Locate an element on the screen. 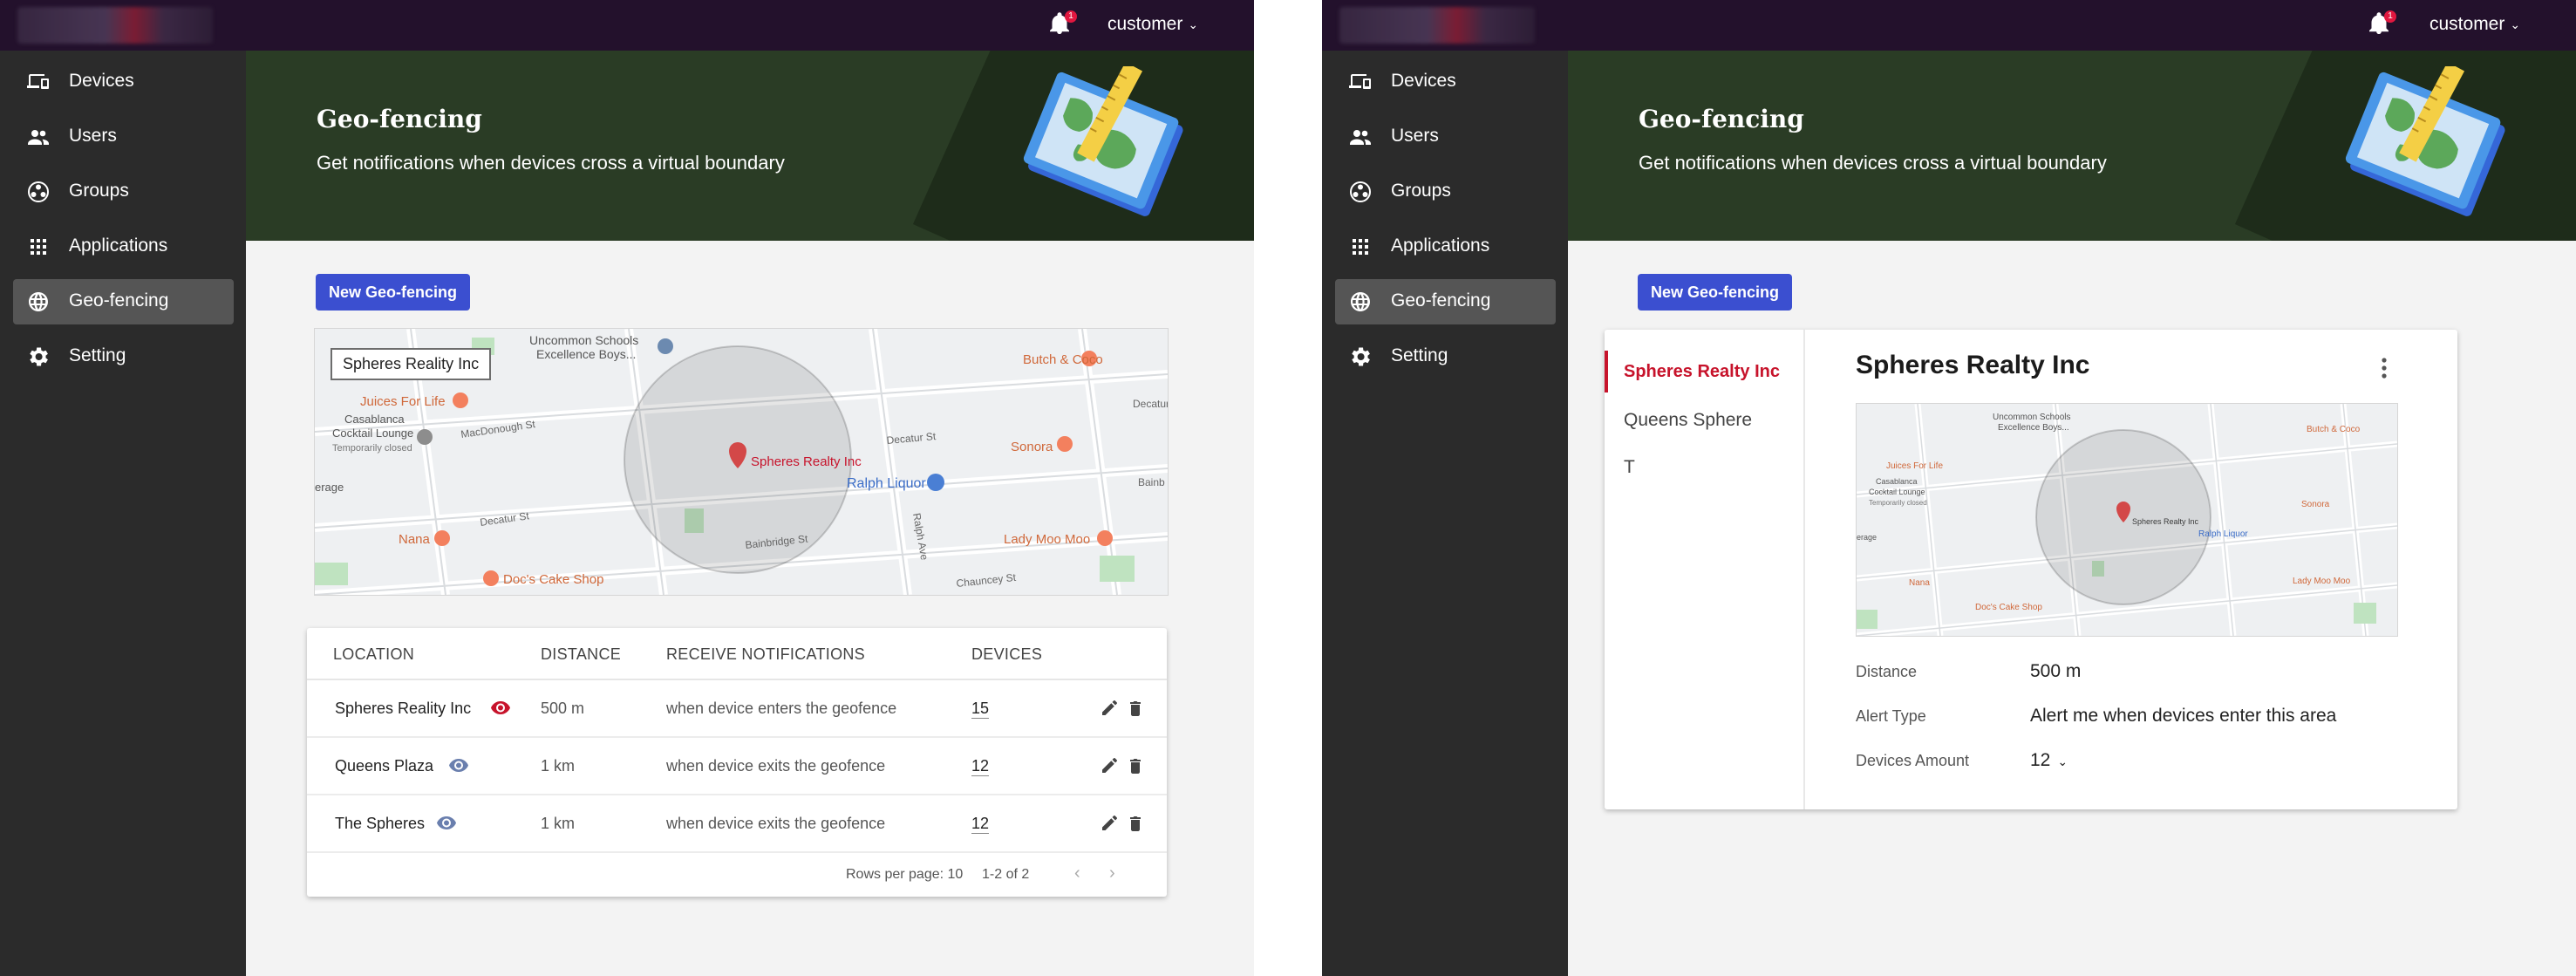  devices-count: 12 is located at coordinates (981, 766).